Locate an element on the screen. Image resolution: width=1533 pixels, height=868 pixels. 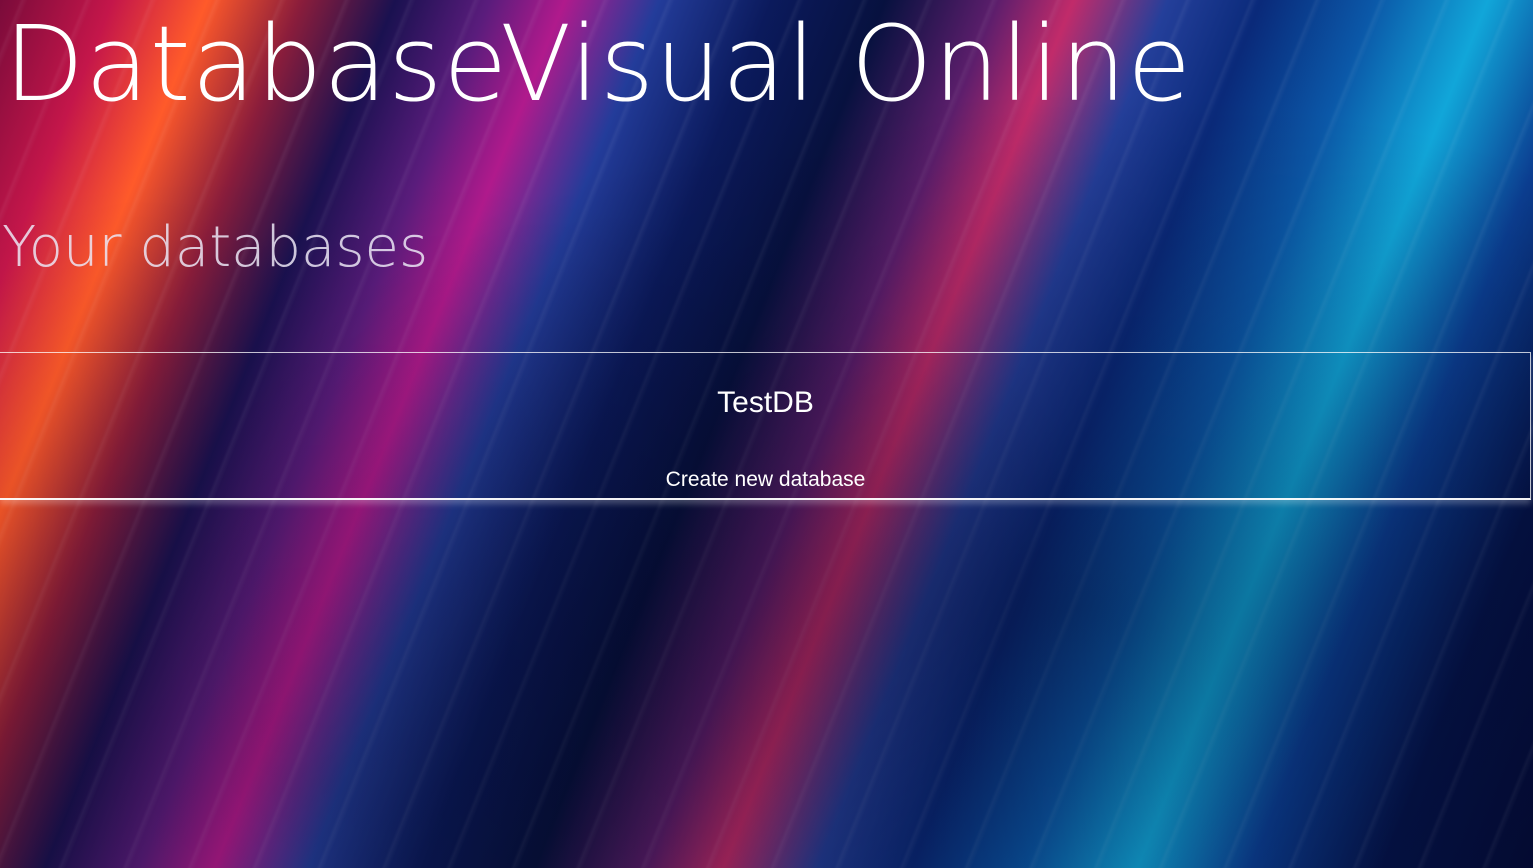
app-title: DatabaseVisual Online is located at coordinates (598, 64).